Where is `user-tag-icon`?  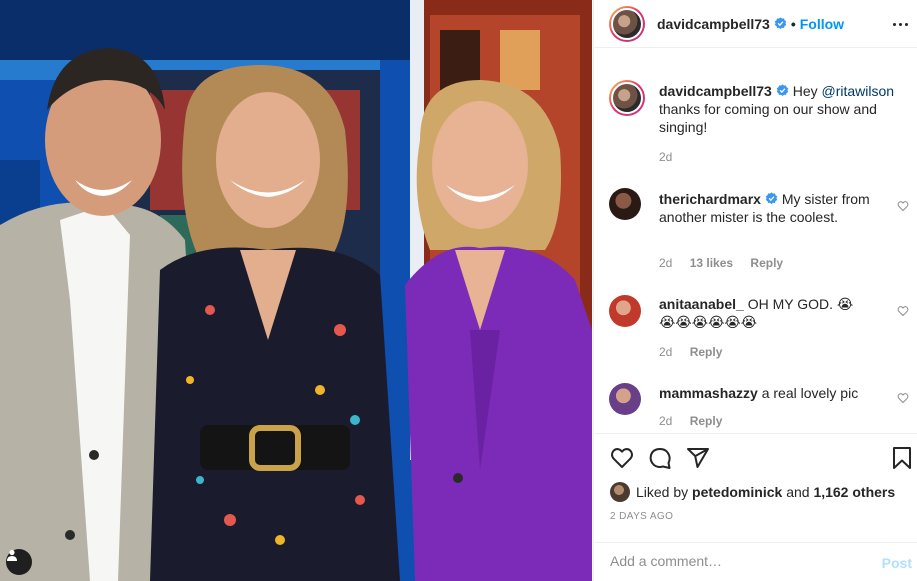 user-tag-icon is located at coordinates (12, 555).